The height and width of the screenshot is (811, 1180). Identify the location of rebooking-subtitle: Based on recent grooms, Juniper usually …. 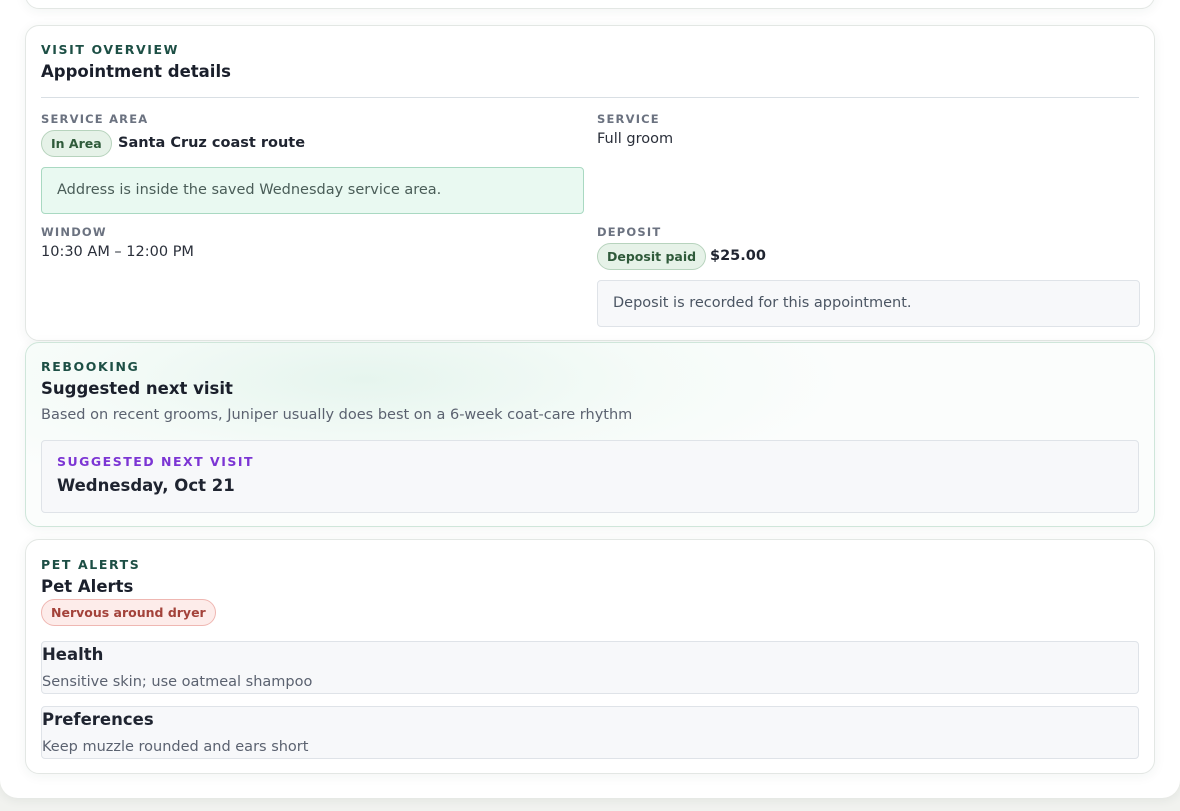
(337, 415).